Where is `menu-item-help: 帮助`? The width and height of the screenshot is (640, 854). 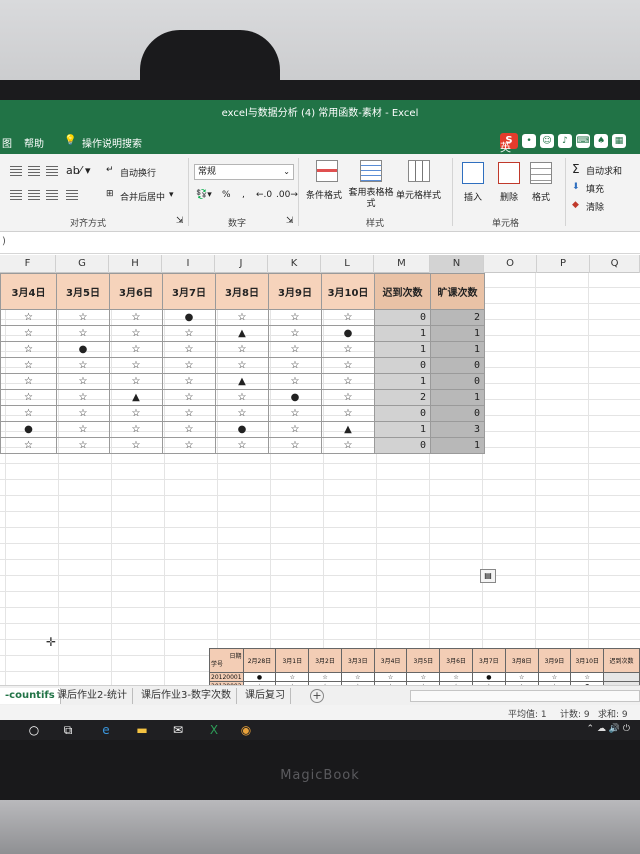 menu-item-help: 帮助 is located at coordinates (34, 142).